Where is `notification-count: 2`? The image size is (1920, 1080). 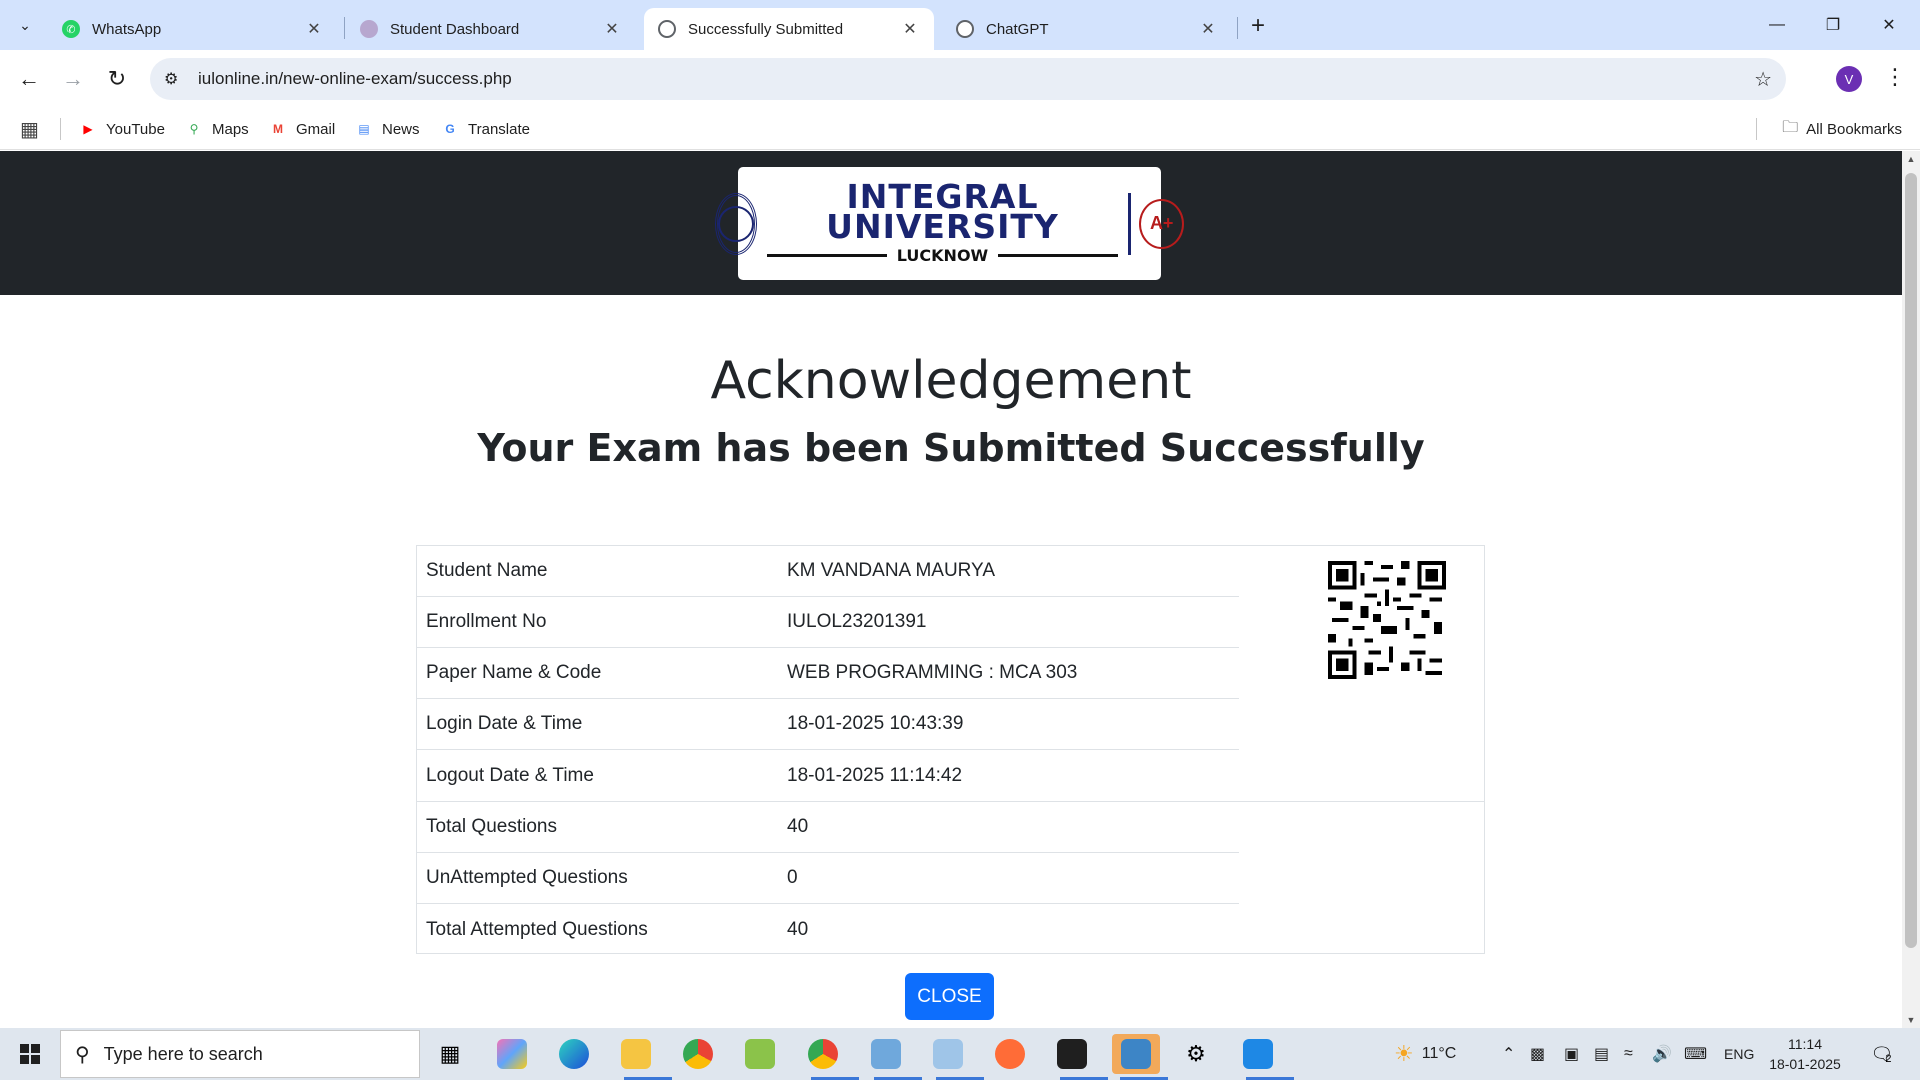
notification-count: 2 is located at coordinates (1888, 1059).